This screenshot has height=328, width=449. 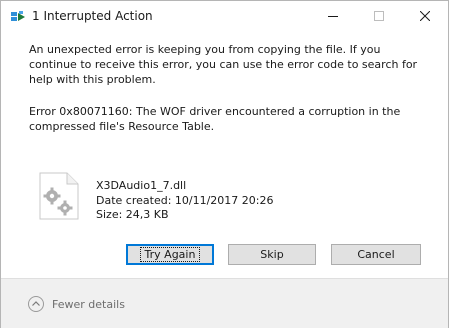 I want to click on close-icon, so click(x=425, y=16).